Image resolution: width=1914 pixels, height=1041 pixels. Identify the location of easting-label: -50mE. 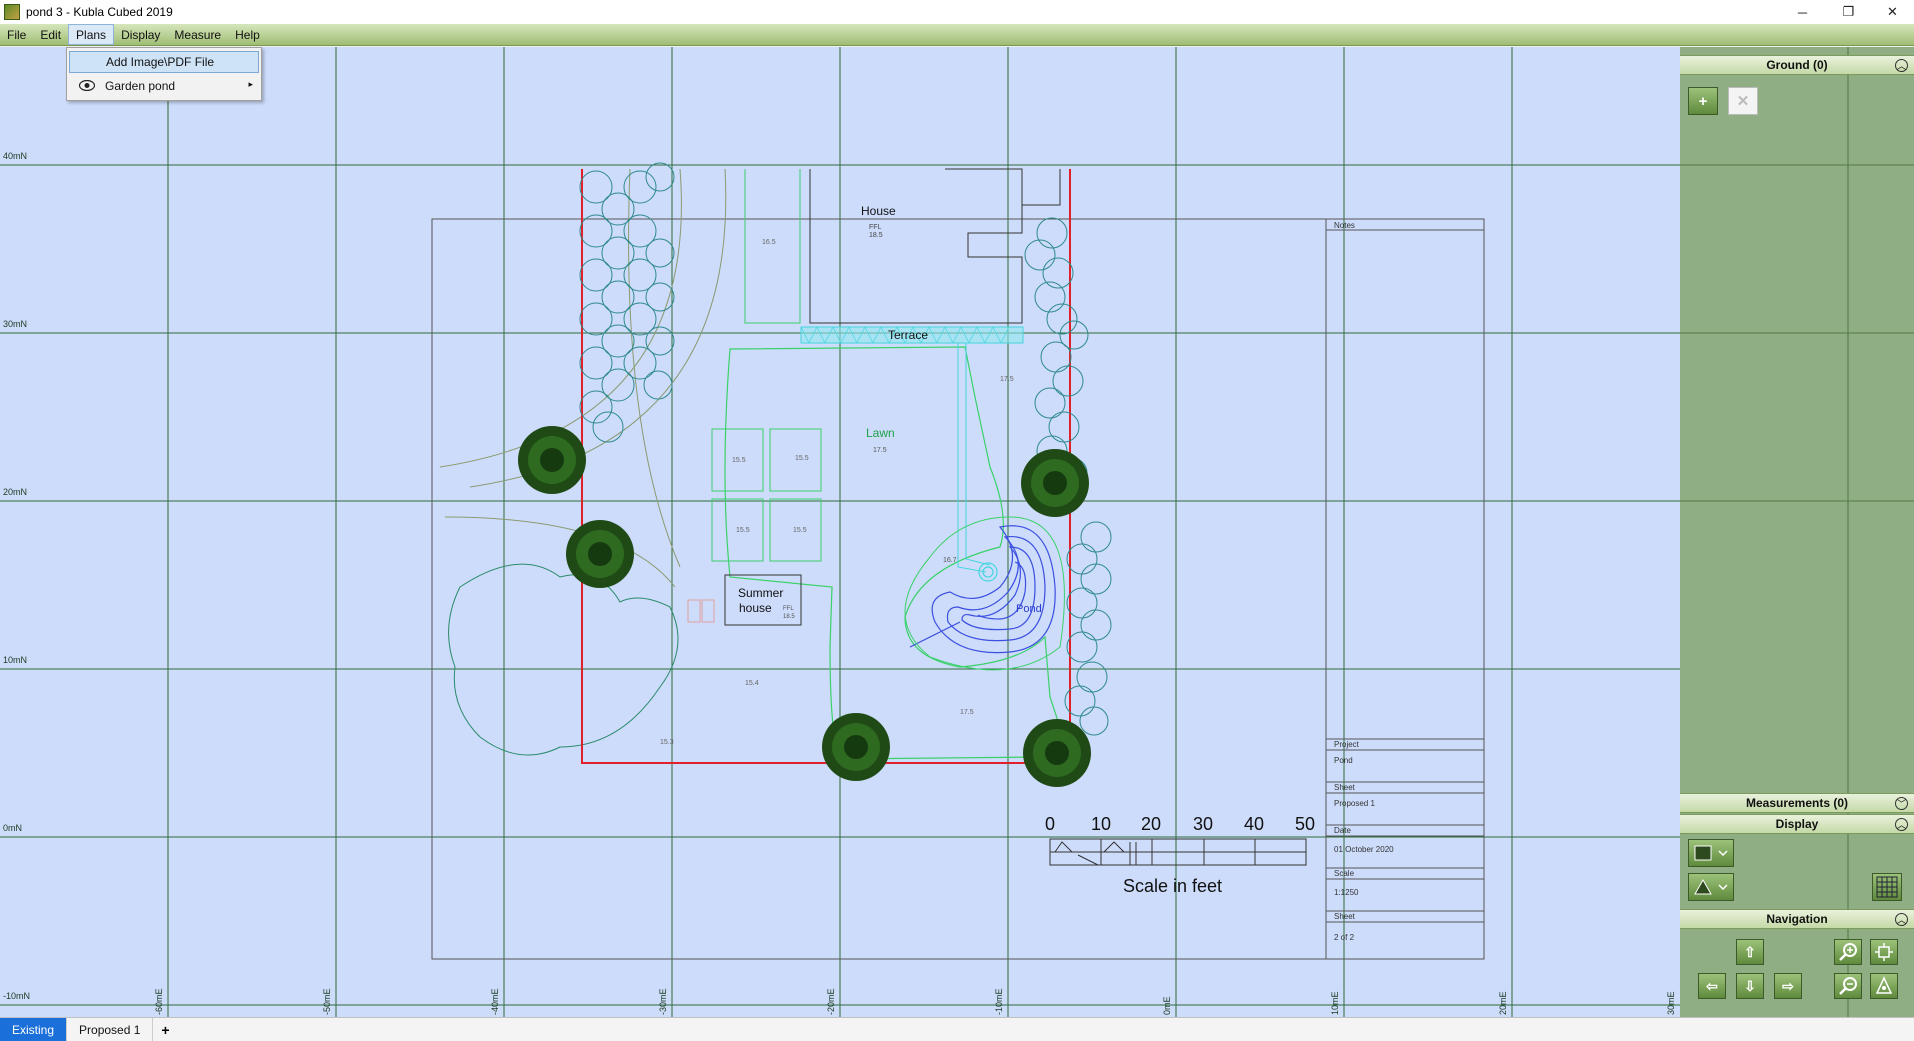
(327, 1001).